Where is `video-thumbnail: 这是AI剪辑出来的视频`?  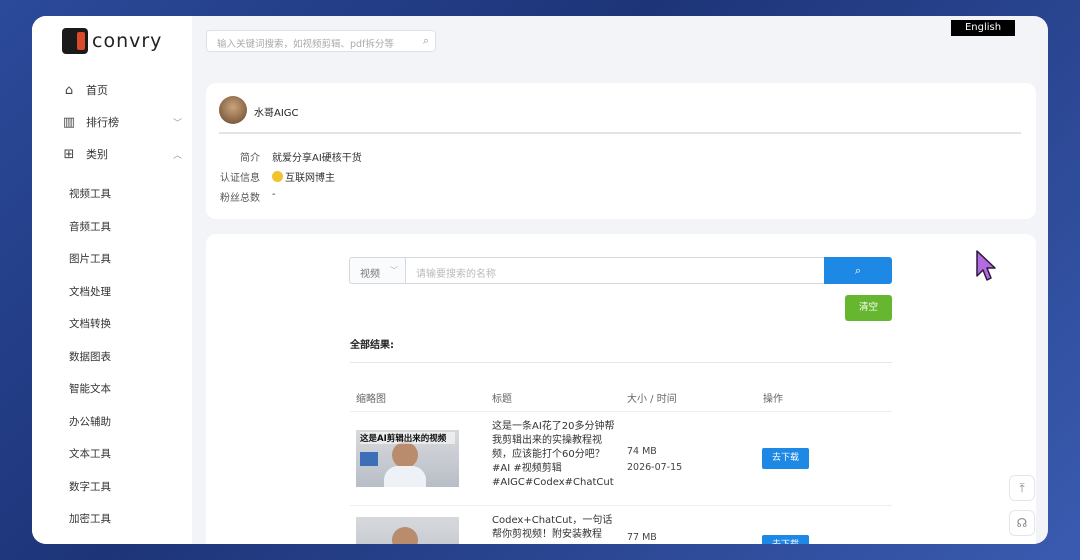
video-thumbnail: 这是AI剪辑出来的视频 is located at coordinates (407, 458).